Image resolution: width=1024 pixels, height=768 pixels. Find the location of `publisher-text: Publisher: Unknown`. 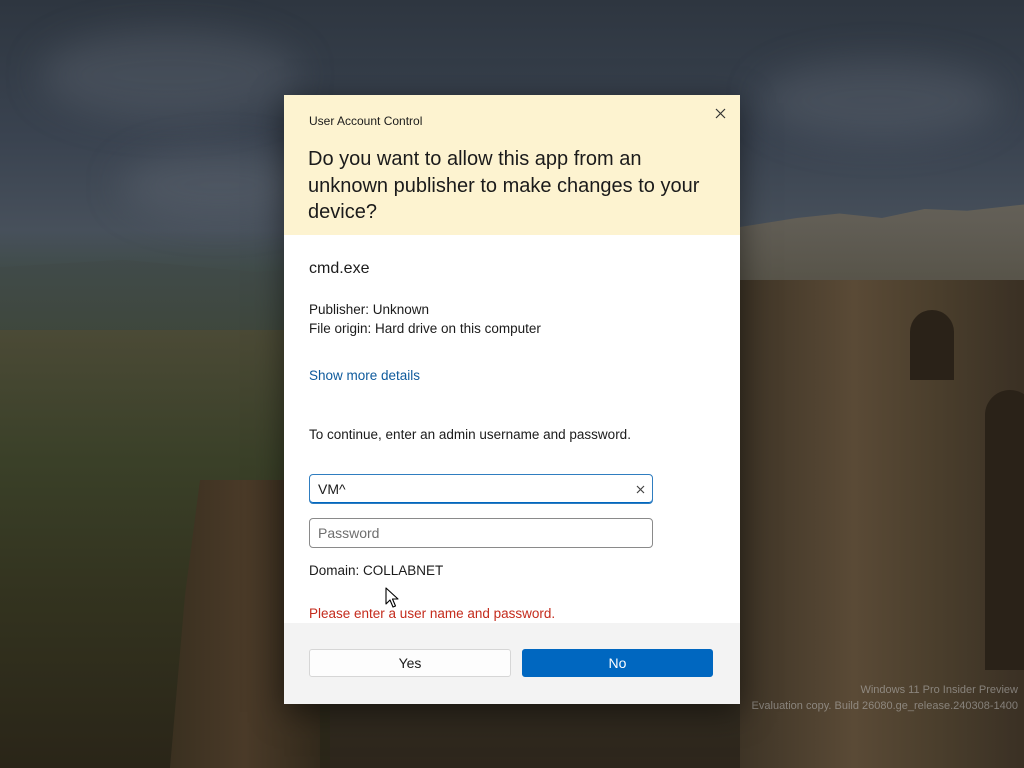

publisher-text: Publisher: Unknown is located at coordinates (369, 309).